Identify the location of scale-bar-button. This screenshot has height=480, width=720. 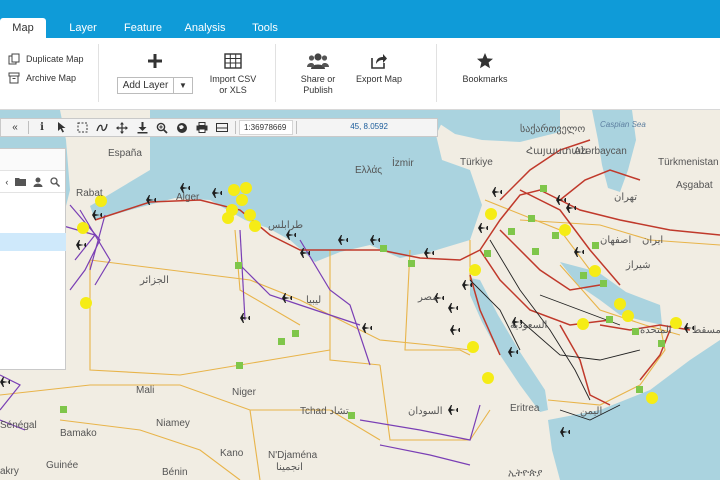
(222, 127).